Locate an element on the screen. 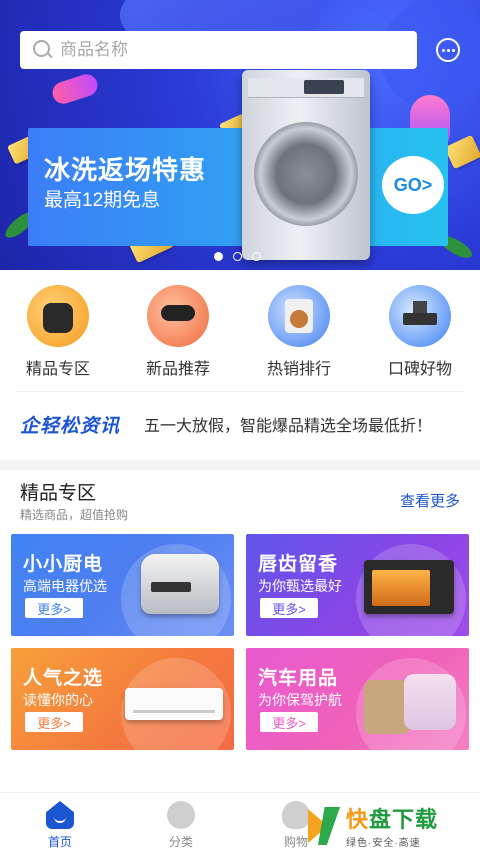 The height and width of the screenshot is (854, 480). category-label: 新品推荐 is located at coordinates (177, 369).